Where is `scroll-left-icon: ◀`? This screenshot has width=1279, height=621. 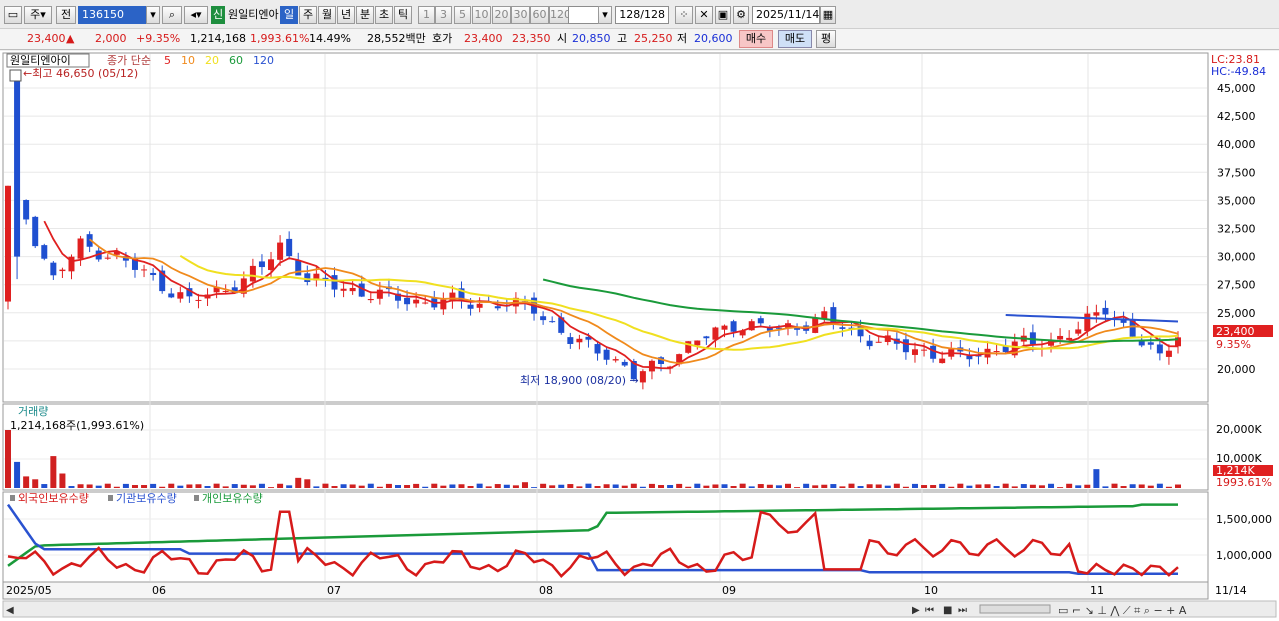
scroll-left-icon: ◀ is located at coordinates (10, 610).